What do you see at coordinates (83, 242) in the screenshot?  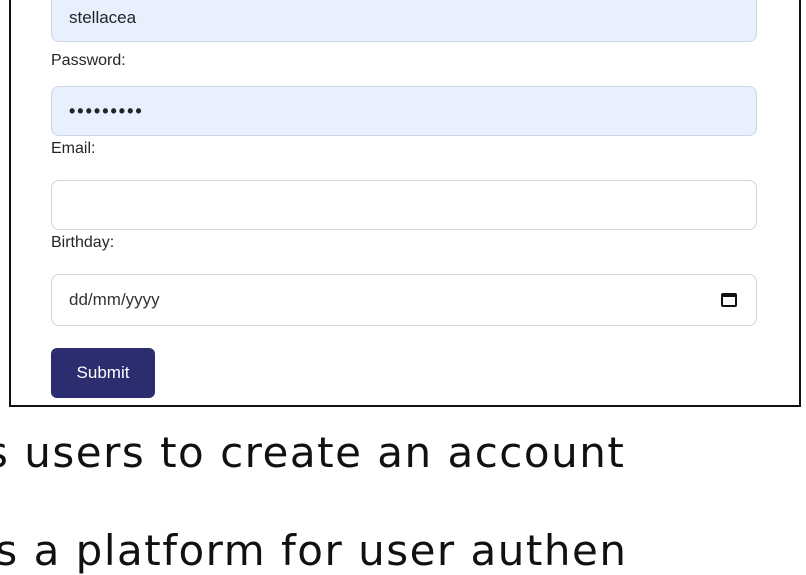 I see `birthday-label: Birthday:` at bounding box center [83, 242].